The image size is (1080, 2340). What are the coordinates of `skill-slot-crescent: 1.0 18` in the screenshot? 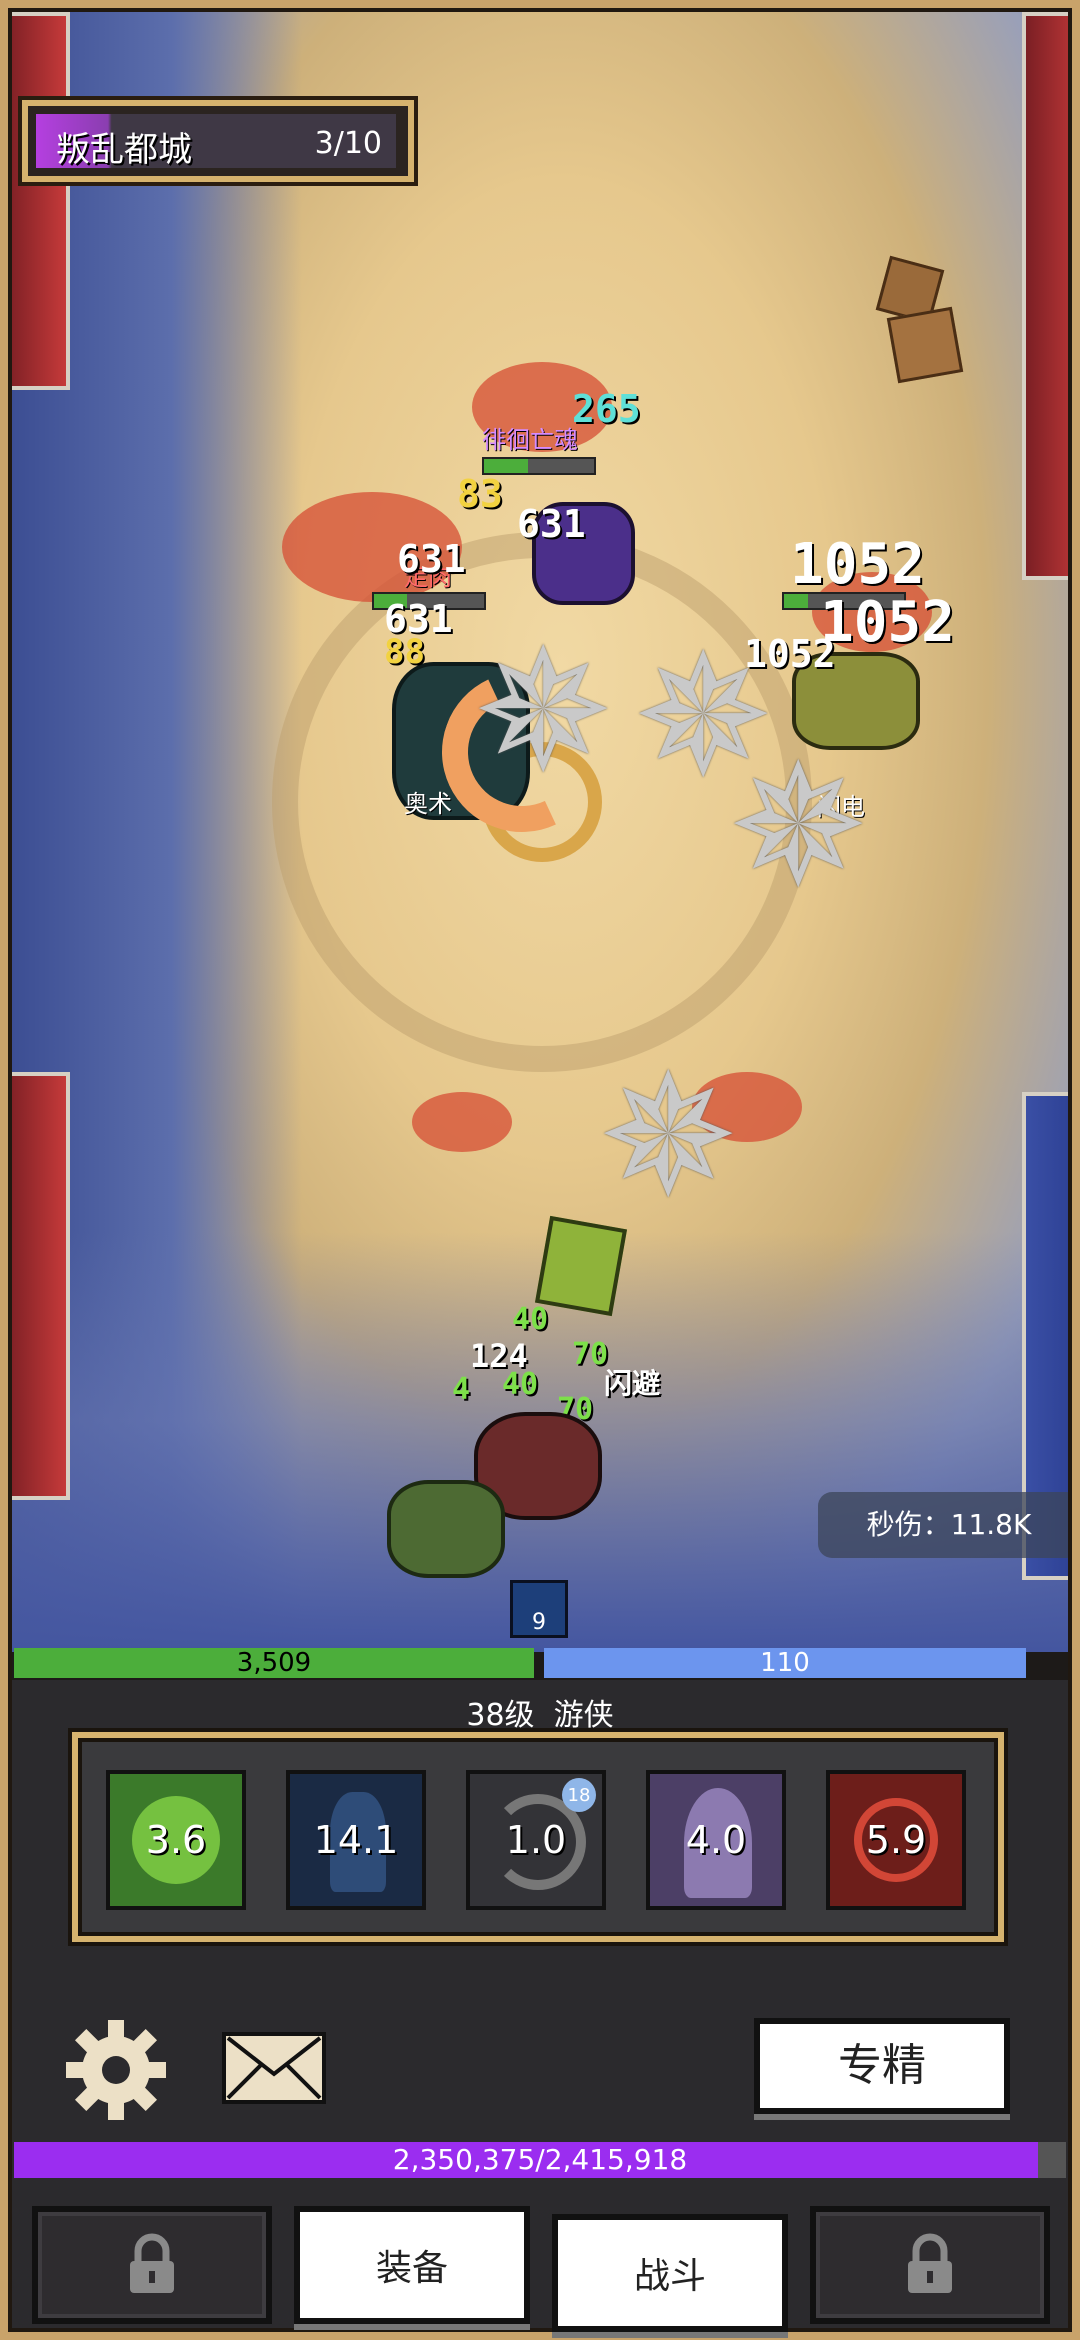 It's located at (536, 1840).